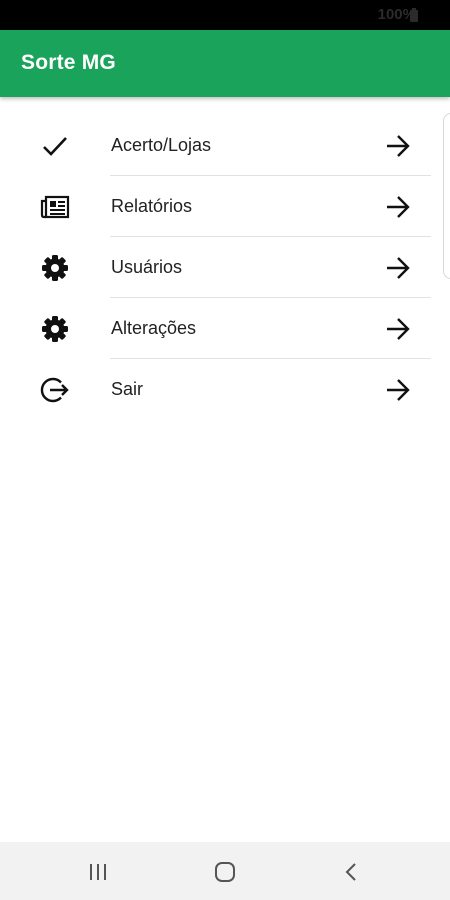 The image size is (450, 900). What do you see at coordinates (152, 206) in the screenshot?
I see `menu-item-label: Relatórios` at bounding box center [152, 206].